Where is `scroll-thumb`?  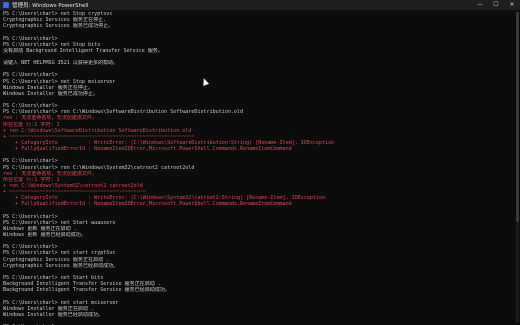 scroll-thumb is located at coordinates (517, 117).